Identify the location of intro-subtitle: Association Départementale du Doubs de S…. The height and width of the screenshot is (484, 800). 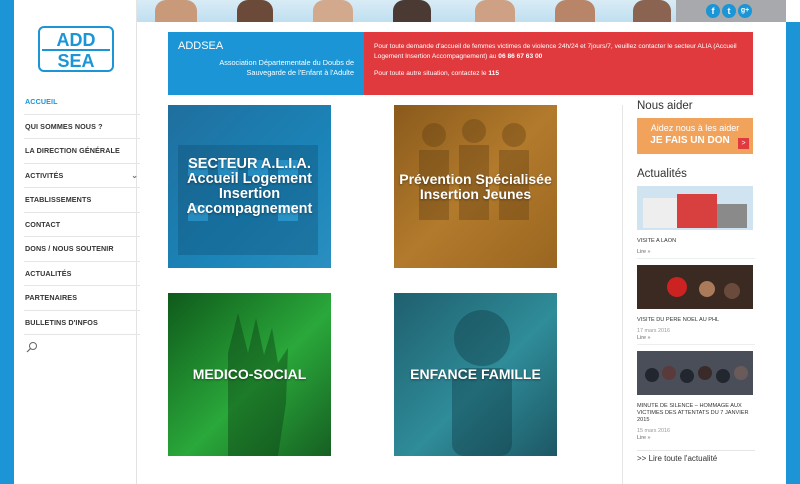
(286, 67).